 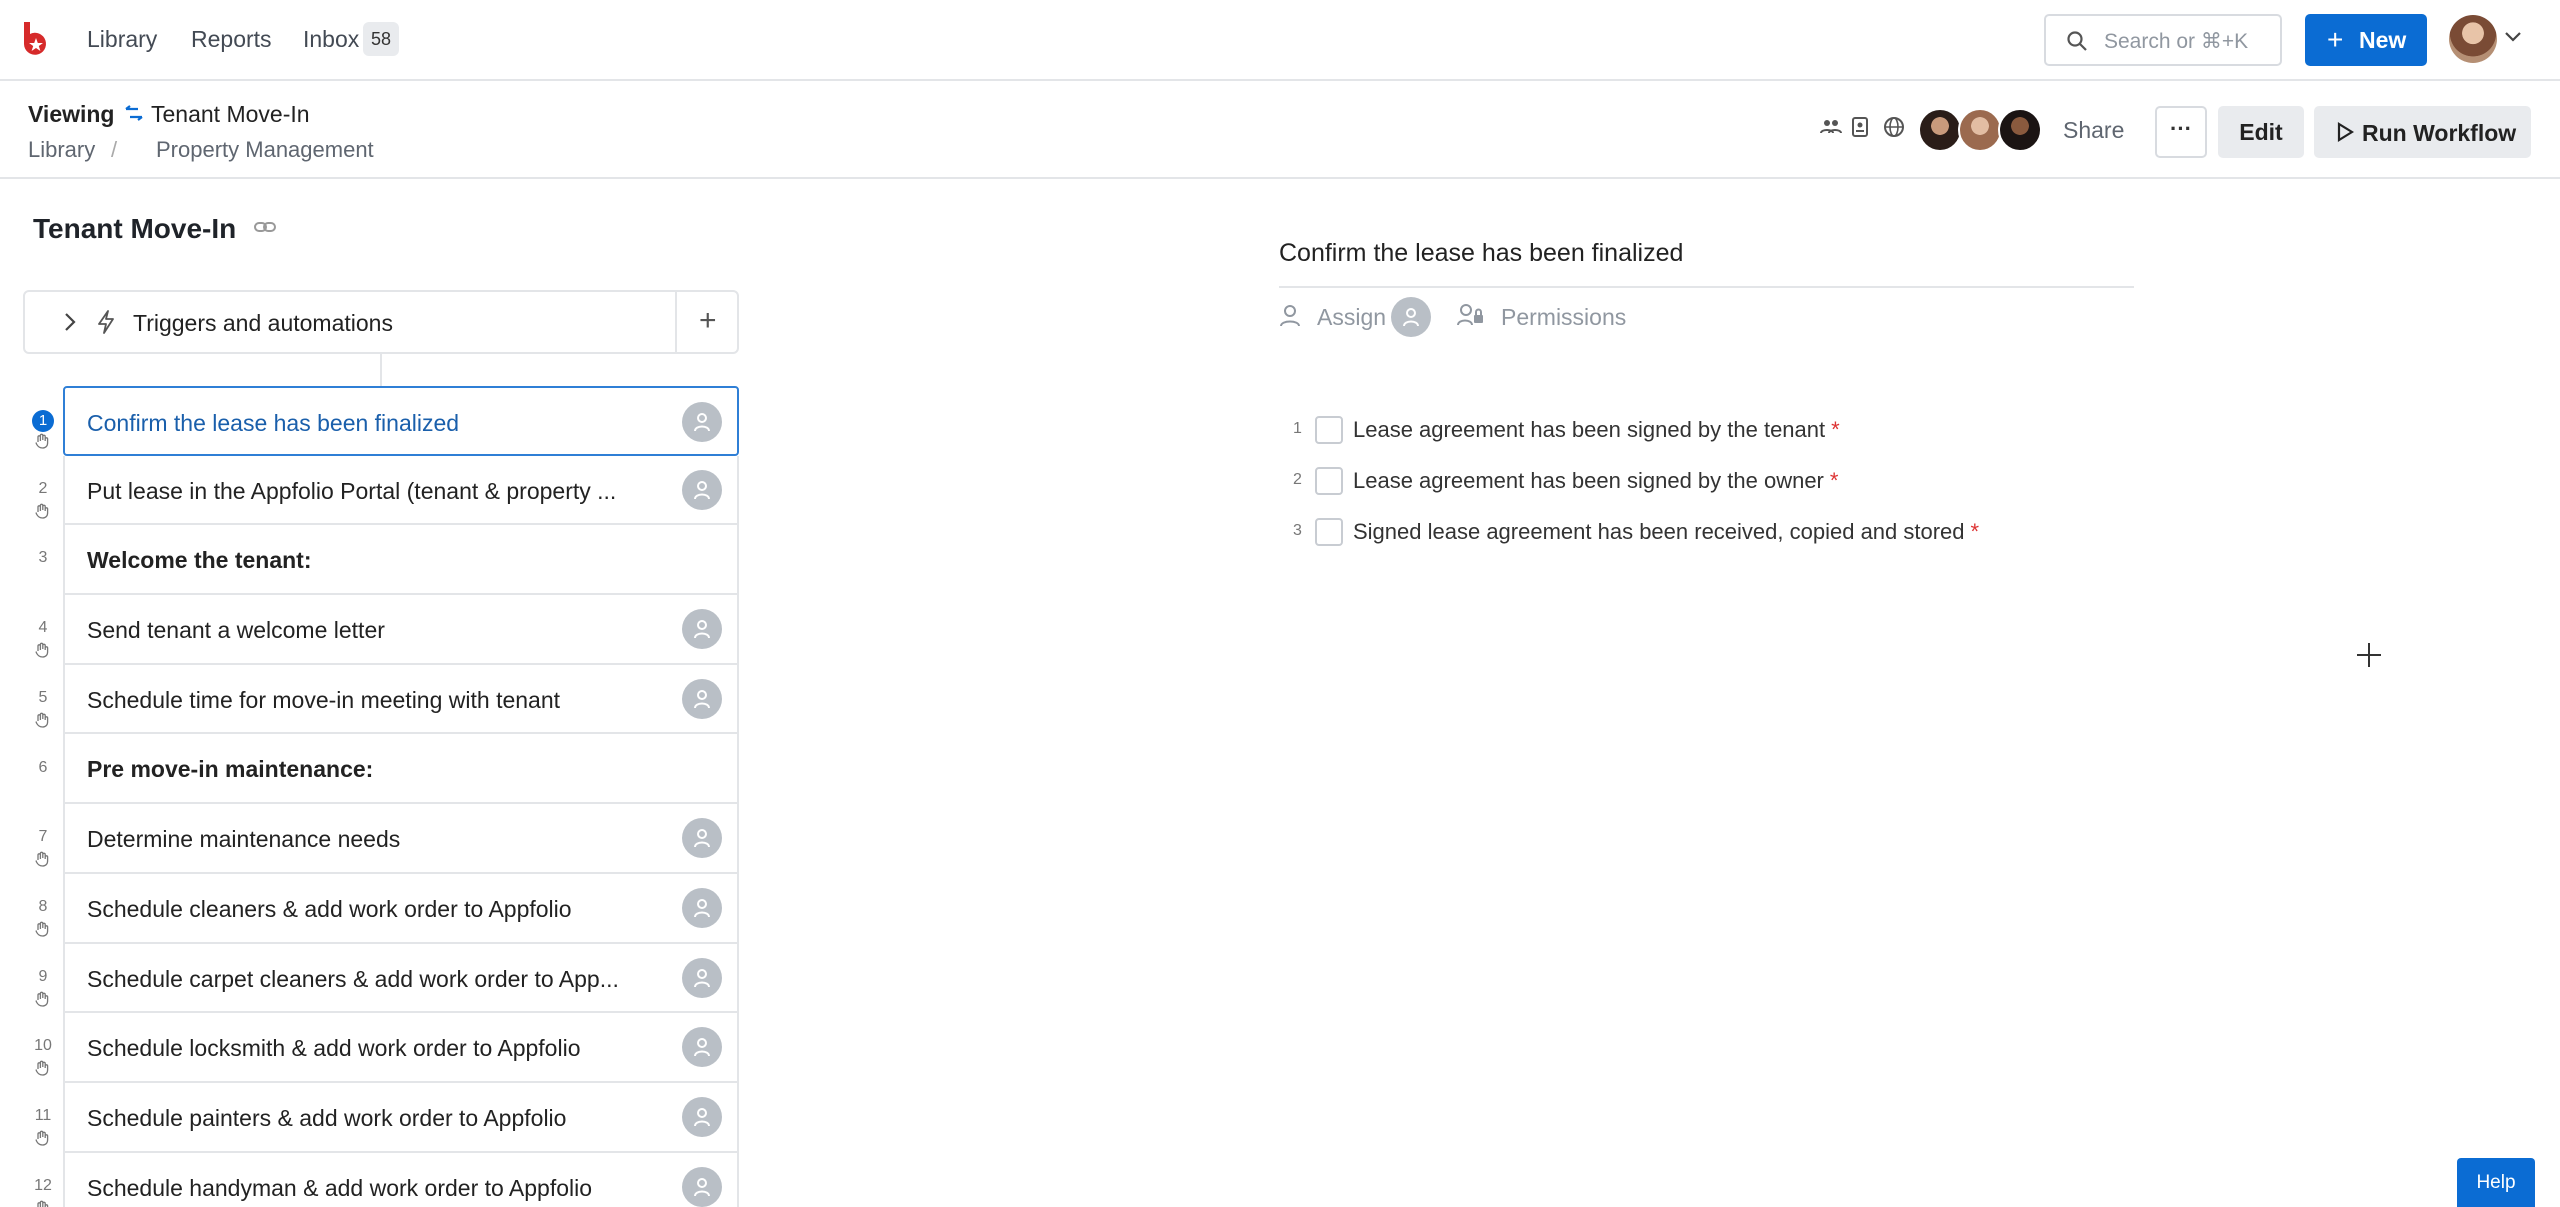 I want to click on search-input: Search or ⌘+K, so click(x=2163, y=40).